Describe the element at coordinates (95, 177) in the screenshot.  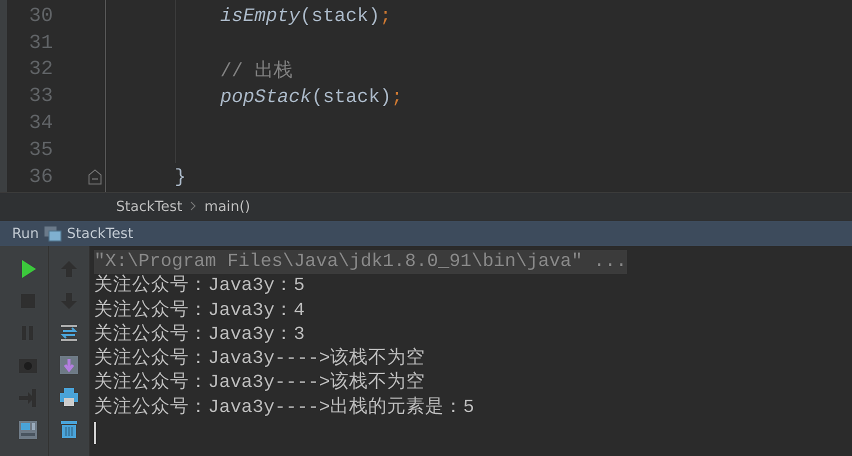
I see `fold-icon` at that location.